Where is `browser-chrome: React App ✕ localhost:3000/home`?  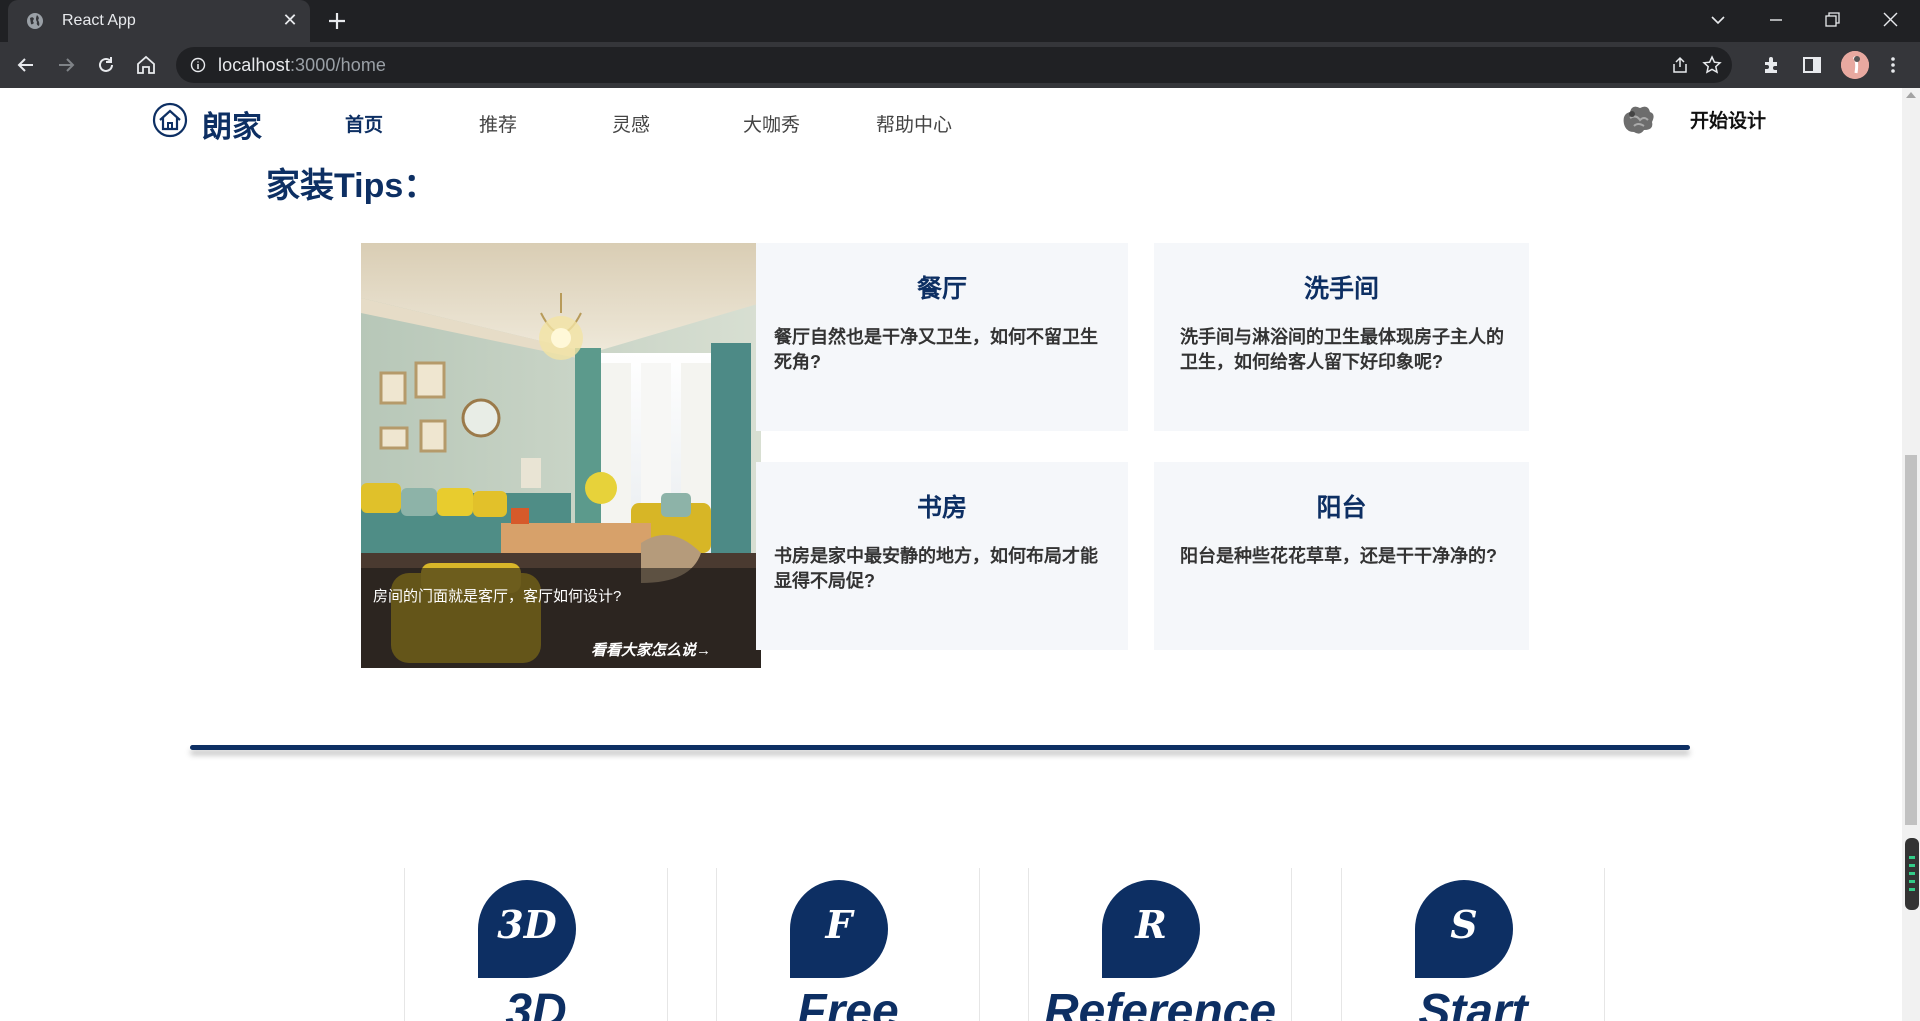
browser-chrome: React App ✕ localhost:3000/home is located at coordinates (960, 44).